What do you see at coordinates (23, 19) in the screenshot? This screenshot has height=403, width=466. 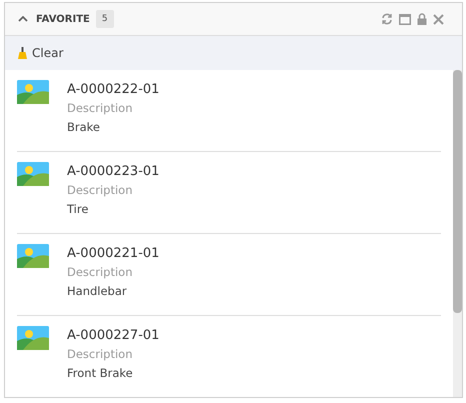 I see `caret-icon` at bounding box center [23, 19].